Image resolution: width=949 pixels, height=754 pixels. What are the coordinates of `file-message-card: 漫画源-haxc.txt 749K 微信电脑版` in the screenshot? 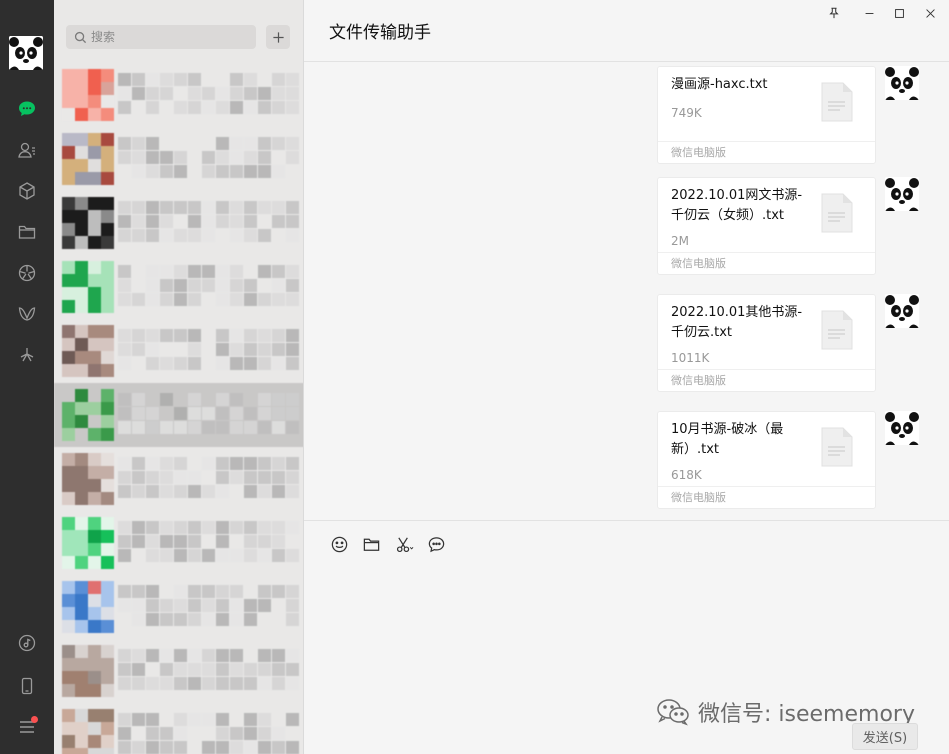 It's located at (766, 115).